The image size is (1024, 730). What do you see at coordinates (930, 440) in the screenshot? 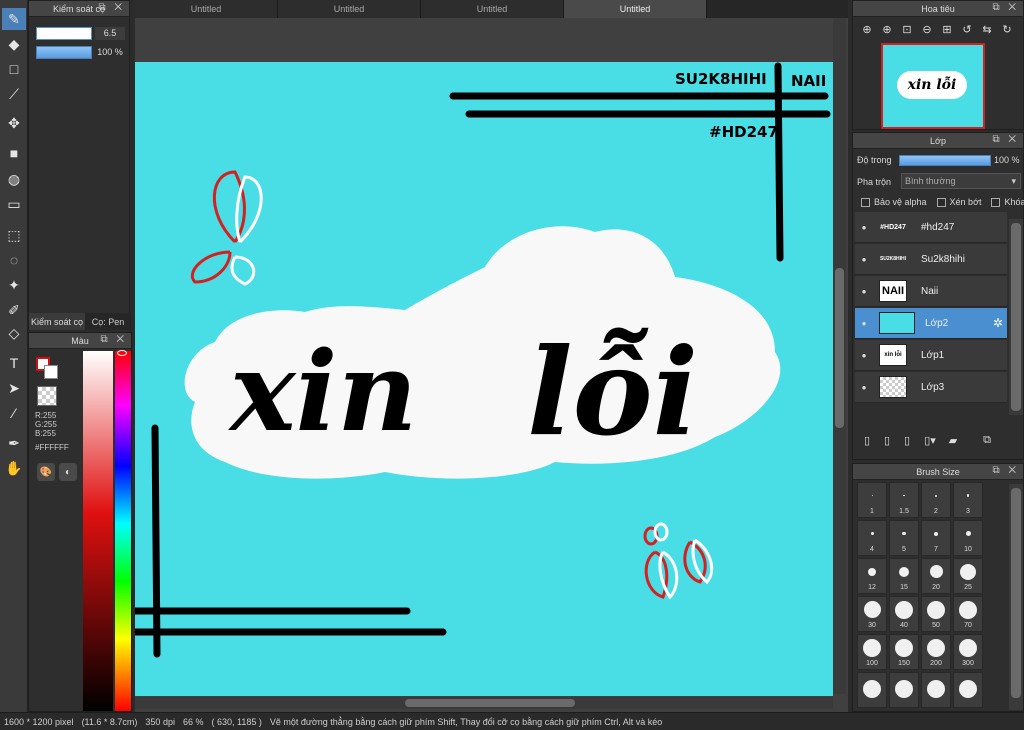
I see `add-layer-menu-icon: ▯▾` at bounding box center [930, 440].